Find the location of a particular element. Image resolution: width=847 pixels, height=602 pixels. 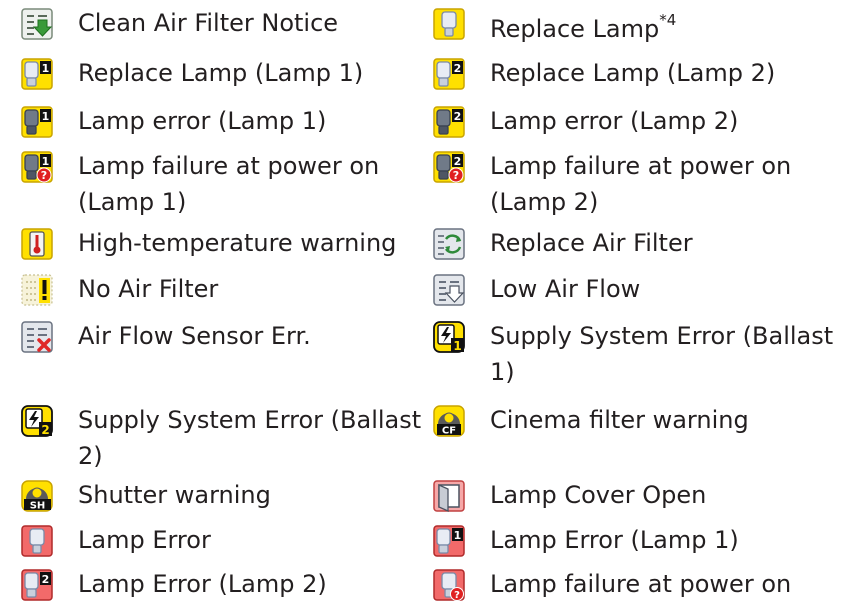

item-label: Replace Lamp (Lamp 1) is located at coordinates (221, 73).